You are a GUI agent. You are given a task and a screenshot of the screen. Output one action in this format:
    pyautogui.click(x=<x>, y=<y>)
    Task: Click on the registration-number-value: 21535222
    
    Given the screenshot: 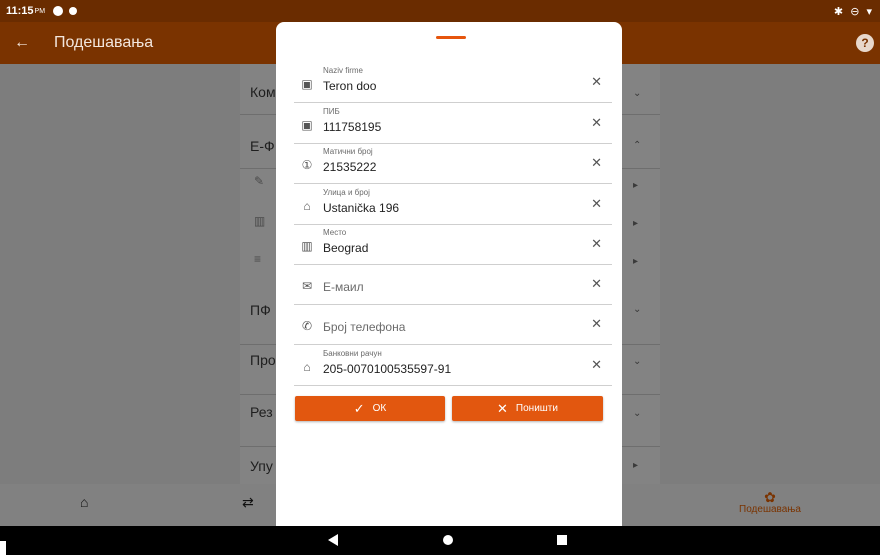 What is the action you would take?
    pyautogui.click(x=349, y=167)
    